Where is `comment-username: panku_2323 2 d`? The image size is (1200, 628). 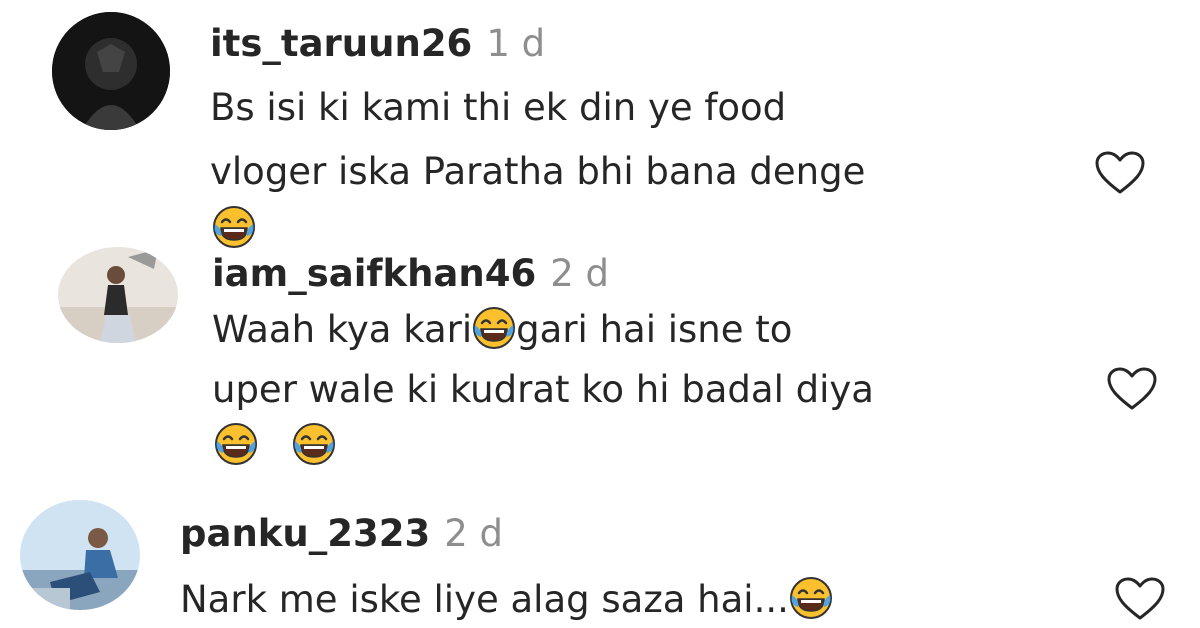
comment-username: panku_2323 2 d is located at coordinates (341, 534).